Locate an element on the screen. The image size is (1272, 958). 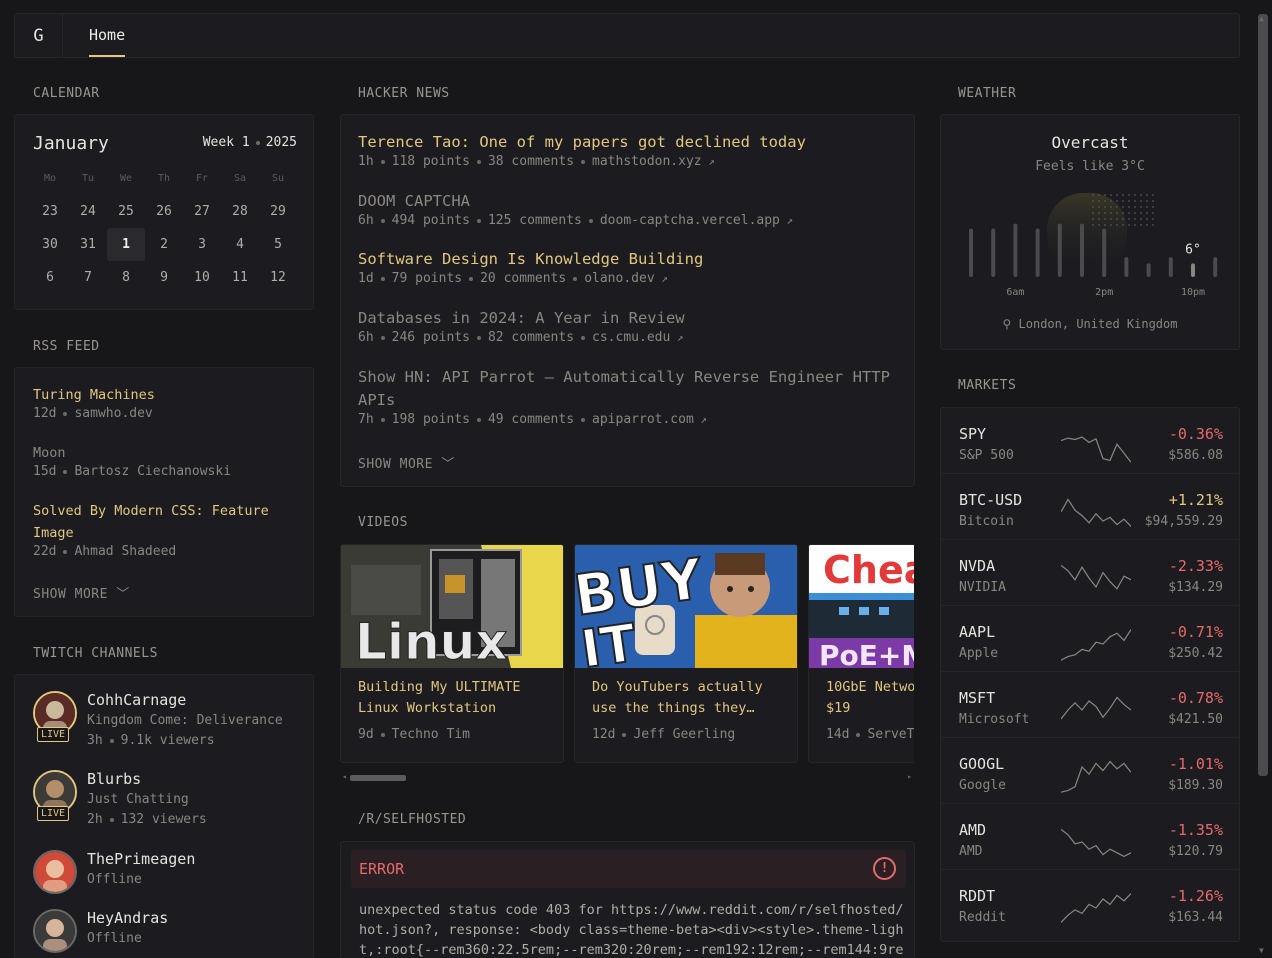
video-thumbnail: Linux is located at coordinates (452, 606).